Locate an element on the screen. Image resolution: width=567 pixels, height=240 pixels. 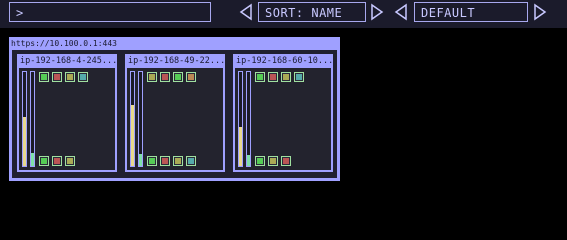
top-toolbar: > SORT: NAME DEFAULT is located at coordinates (283, 14).